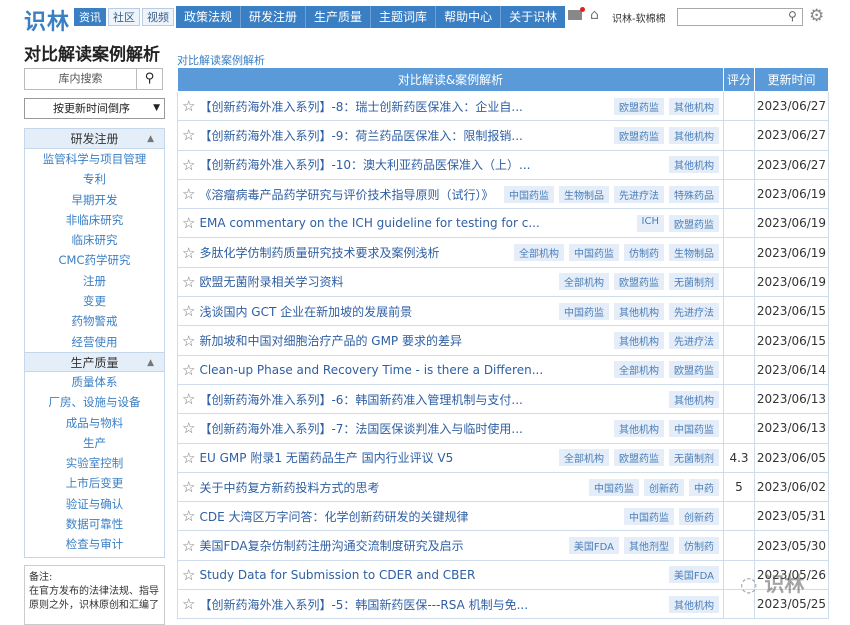  Describe the element at coordinates (94, 402) in the screenshot. I see `sidebar-item: 厂房、设施与设备` at that location.